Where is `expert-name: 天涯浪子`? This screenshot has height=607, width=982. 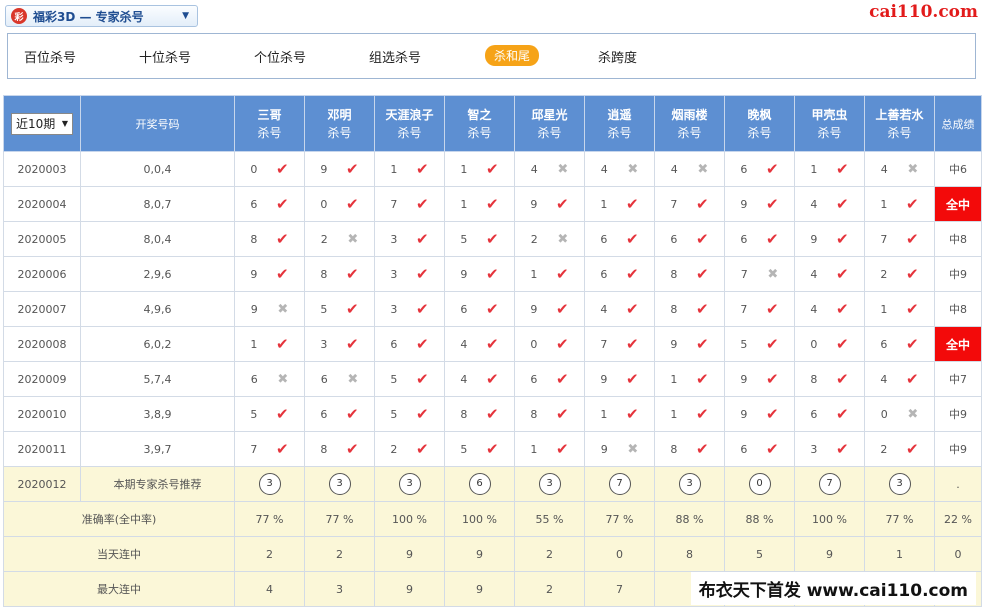
expert-name: 天涯浪子 is located at coordinates (409, 114).